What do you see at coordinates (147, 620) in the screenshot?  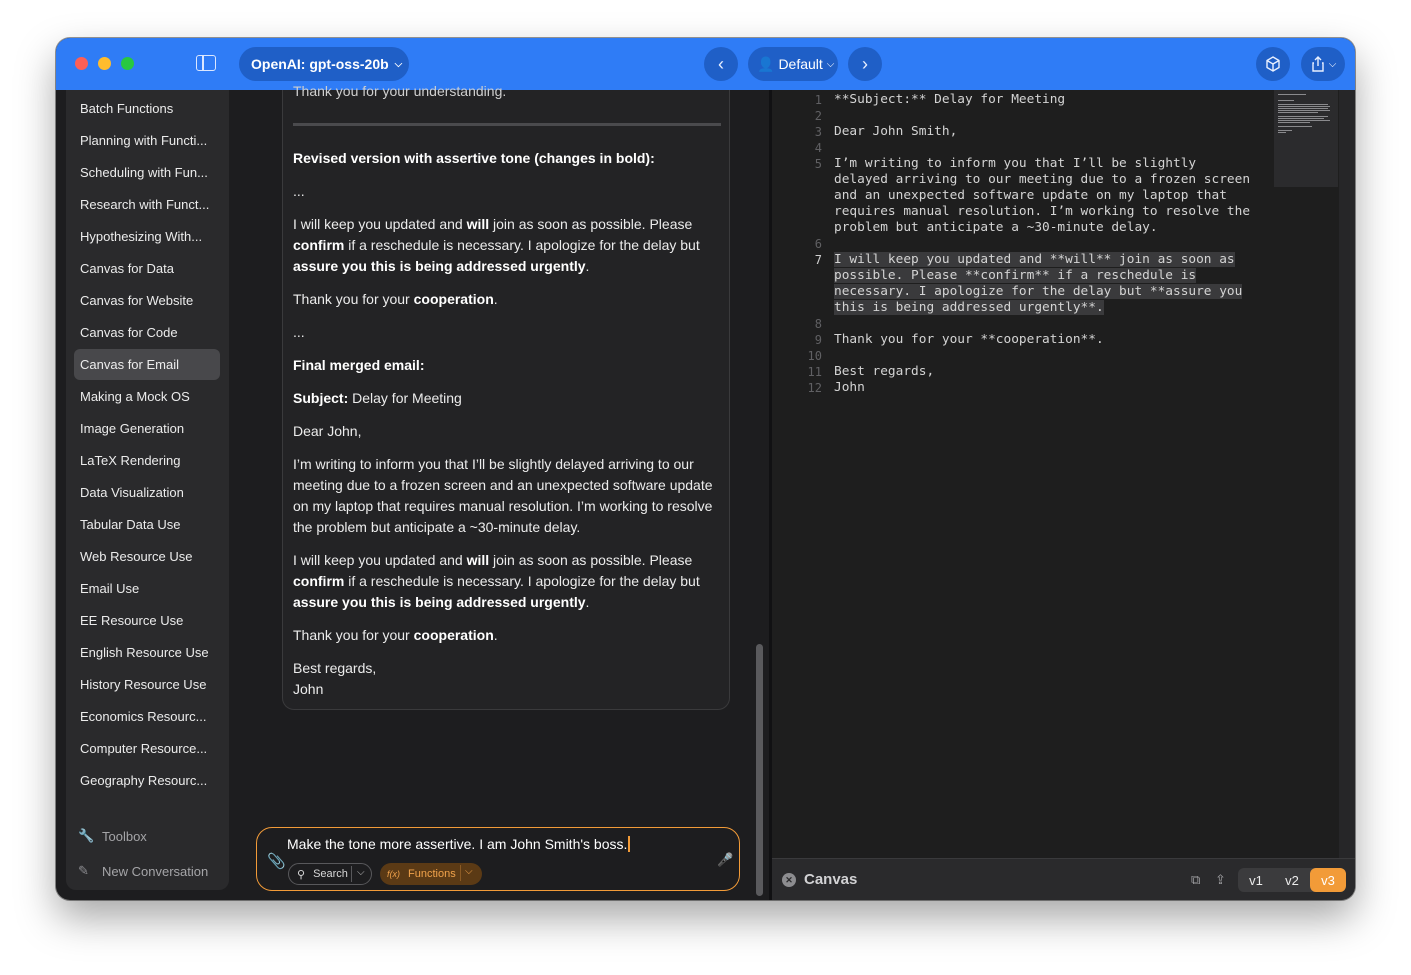 I see `sidebar-item: EE Resource Use` at bounding box center [147, 620].